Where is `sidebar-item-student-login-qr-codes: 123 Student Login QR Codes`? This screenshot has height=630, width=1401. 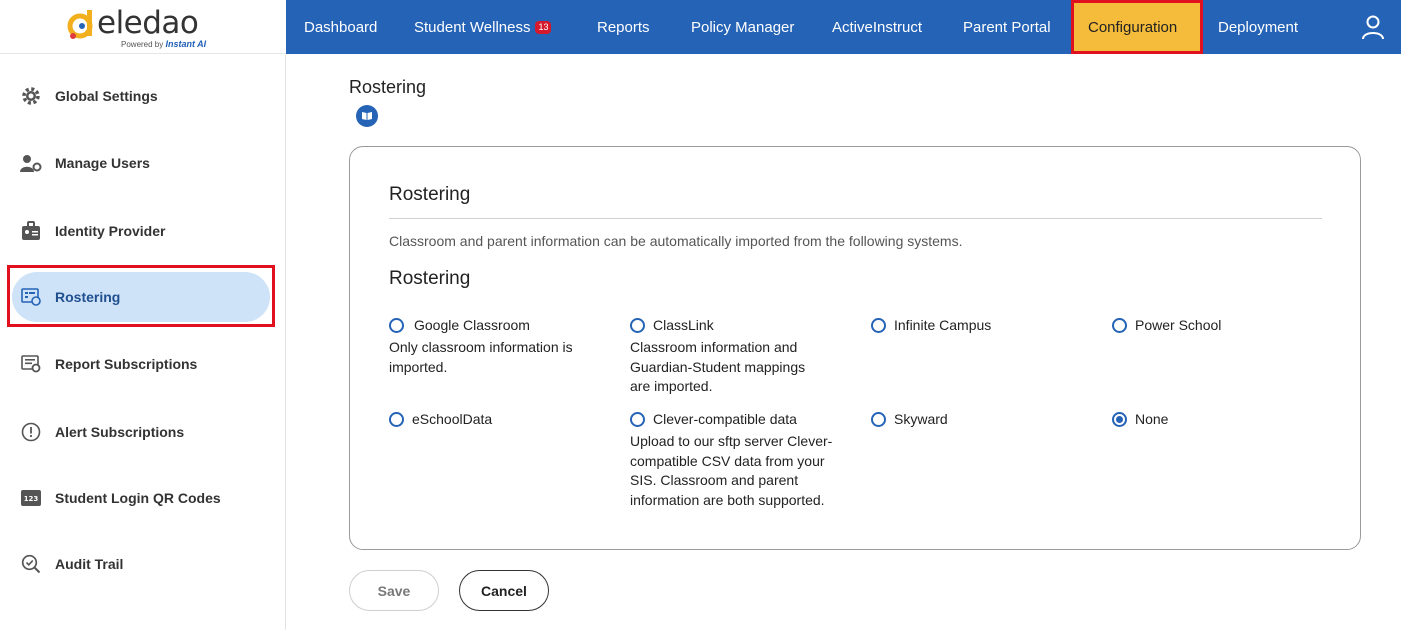
sidebar-item-student-login-qr-codes: 123 Student Login QR Codes is located at coordinates (141, 498).